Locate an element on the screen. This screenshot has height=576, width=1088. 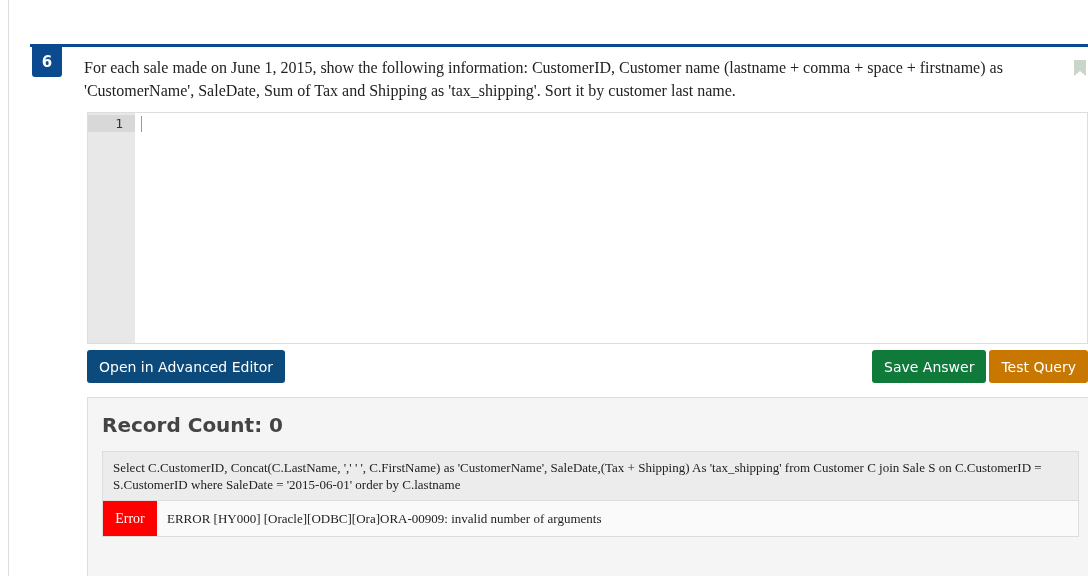
status-label: Error is located at coordinates (130, 518).